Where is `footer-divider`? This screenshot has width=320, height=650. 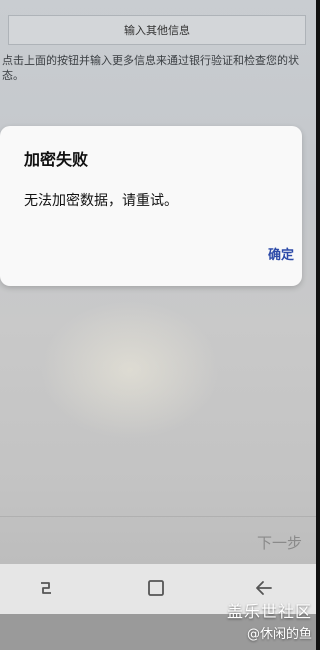 footer-divider is located at coordinates (158, 516).